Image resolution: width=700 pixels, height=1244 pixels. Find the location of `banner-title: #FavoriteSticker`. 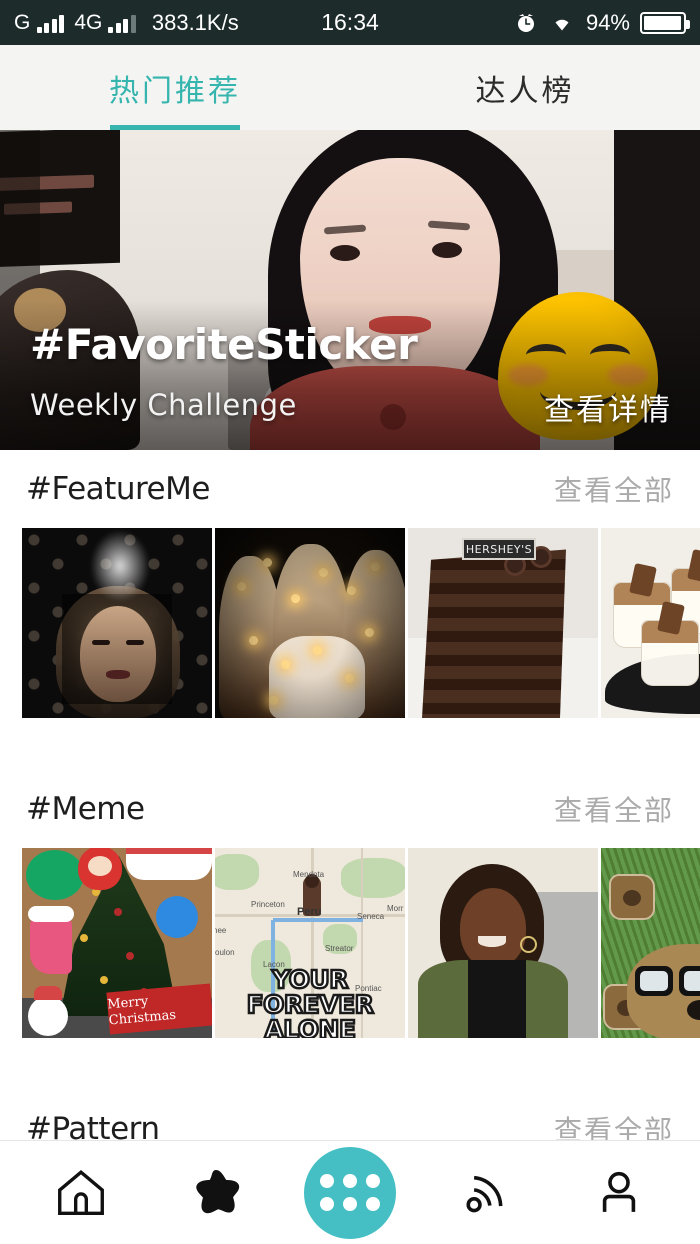

banner-title: #FavoriteSticker is located at coordinates (224, 344).